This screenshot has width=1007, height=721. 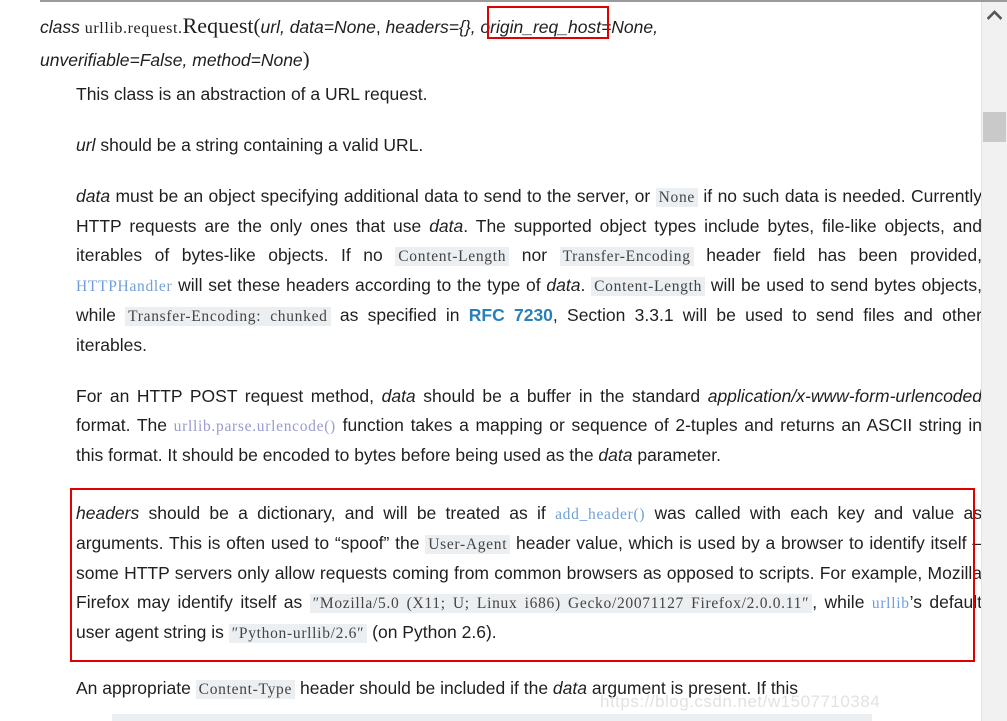 What do you see at coordinates (600, 514) in the screenshot?
I see `link-add-header: add_header()` at bounding box center [600, 514].